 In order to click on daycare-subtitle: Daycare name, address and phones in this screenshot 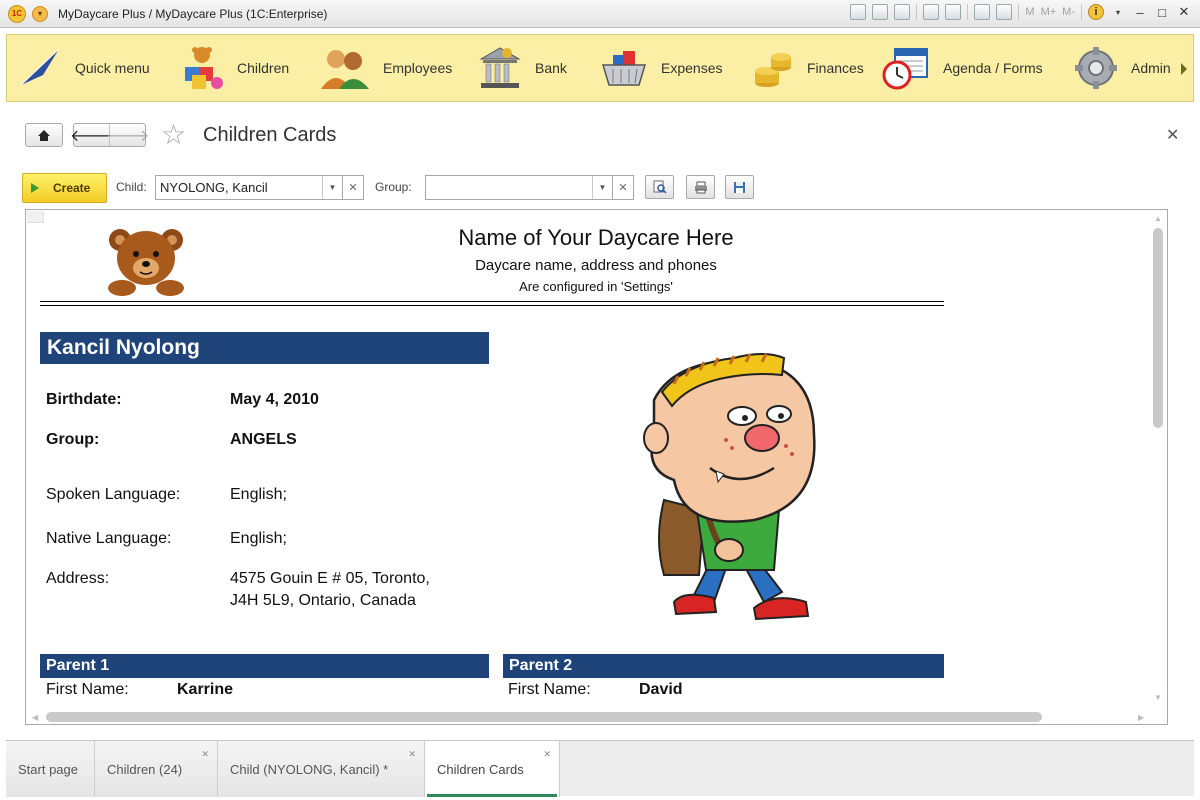, I will do `click(596, 265)`.